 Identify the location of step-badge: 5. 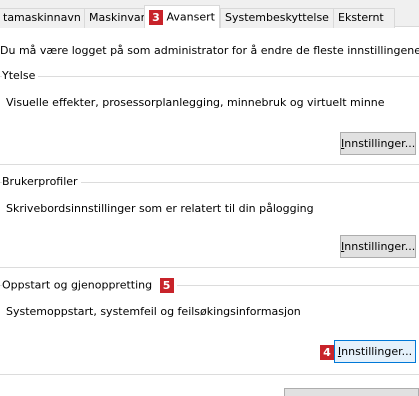
(166, 285).